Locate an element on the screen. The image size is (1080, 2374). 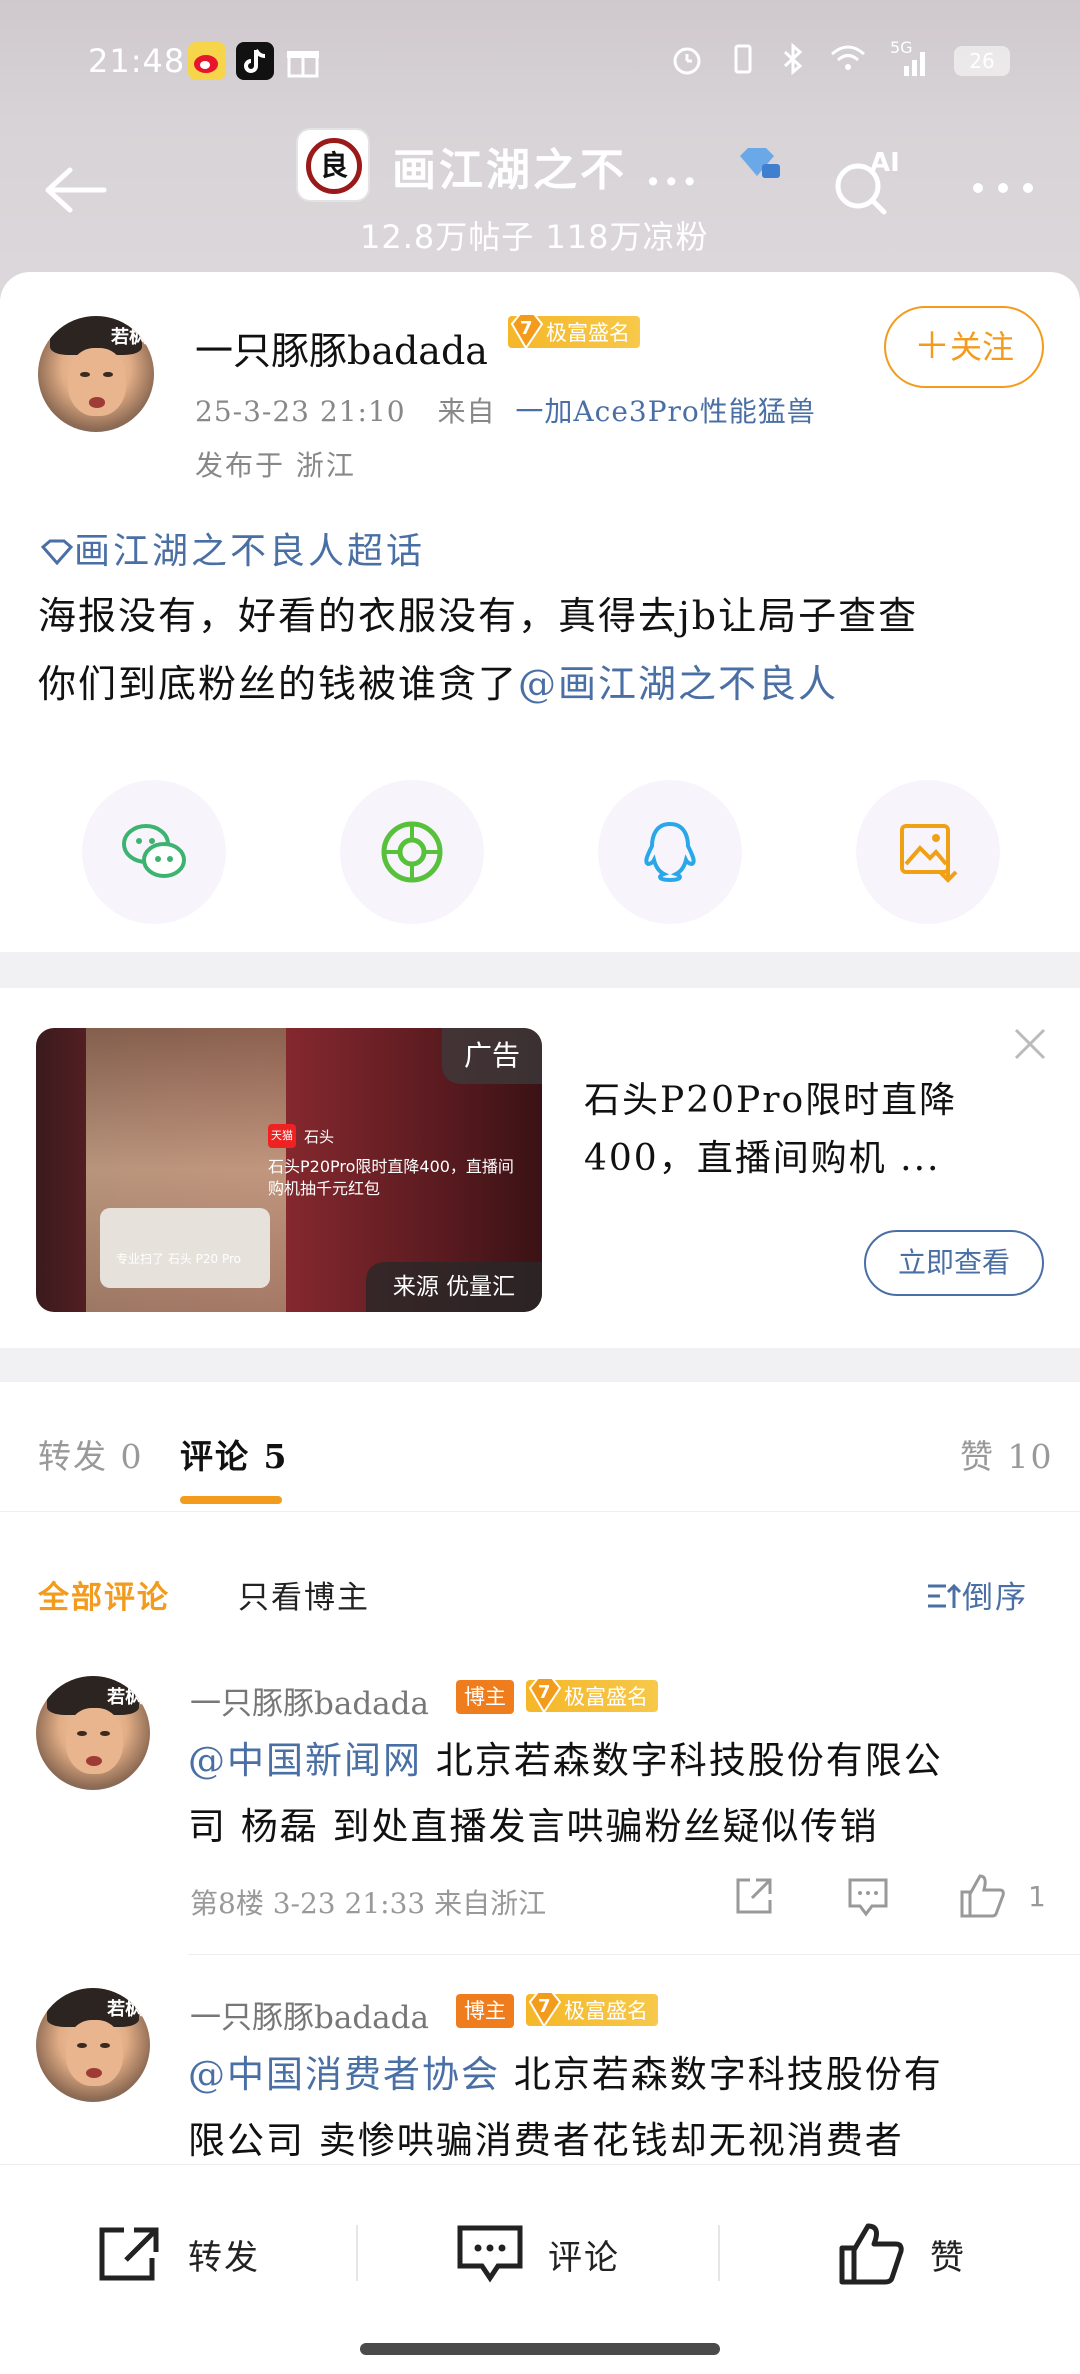
comment-like-button: 1 is located at coordinates (1001, 1898).